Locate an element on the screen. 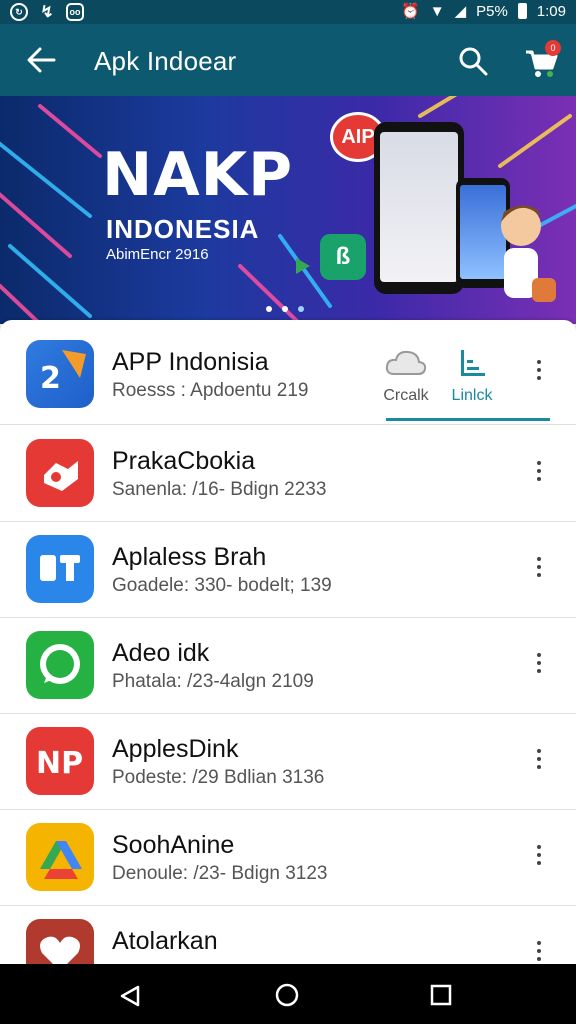 The height and width of the screenshot is (1024, 576). play-store-icon is located at coordinates (303, 266).